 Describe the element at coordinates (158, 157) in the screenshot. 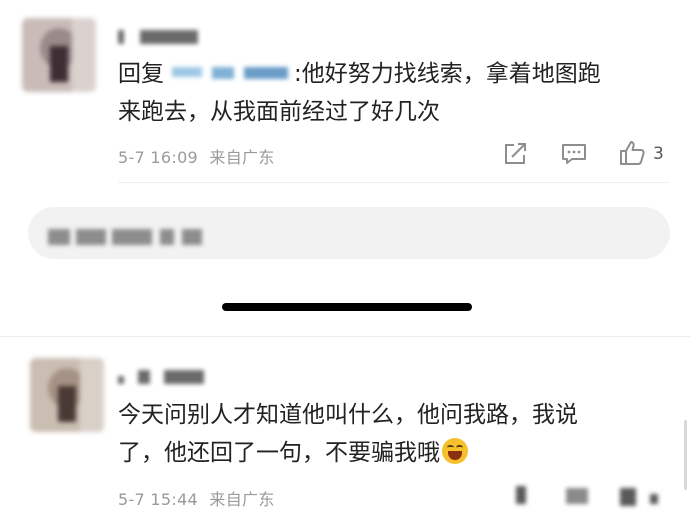

I see `comment-date: 5-7 16:09` at that location.